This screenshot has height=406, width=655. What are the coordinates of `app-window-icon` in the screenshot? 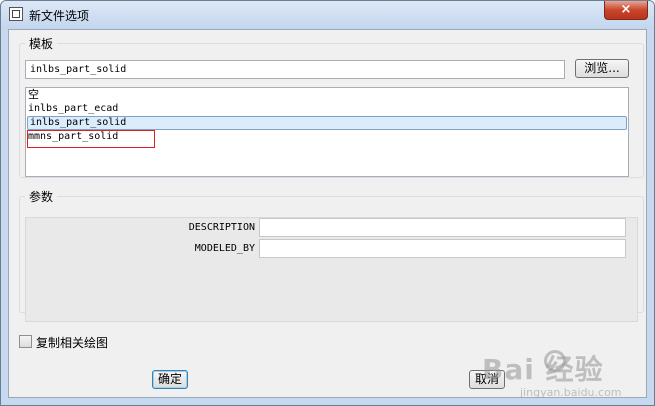 It's located at (16, 14).